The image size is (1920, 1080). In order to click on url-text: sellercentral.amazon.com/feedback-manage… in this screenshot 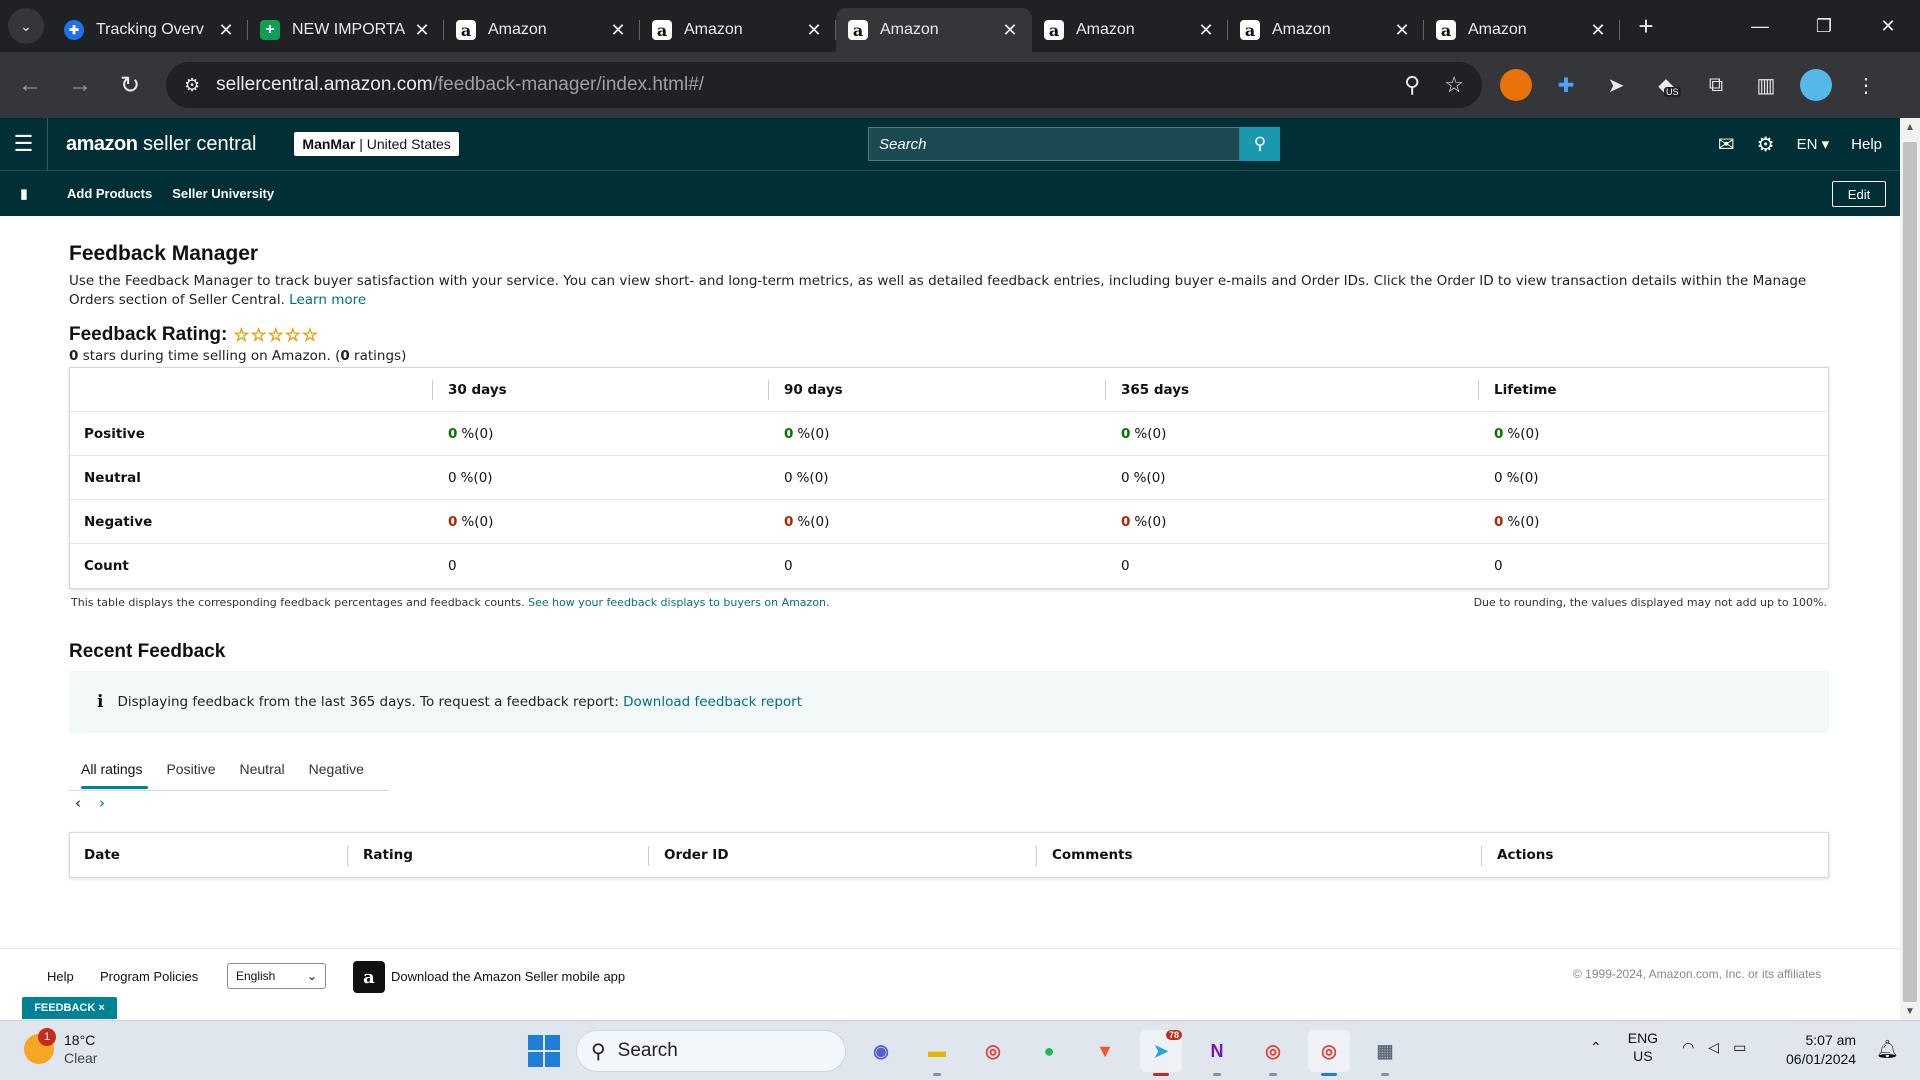, I will do `click(798, 85)`.